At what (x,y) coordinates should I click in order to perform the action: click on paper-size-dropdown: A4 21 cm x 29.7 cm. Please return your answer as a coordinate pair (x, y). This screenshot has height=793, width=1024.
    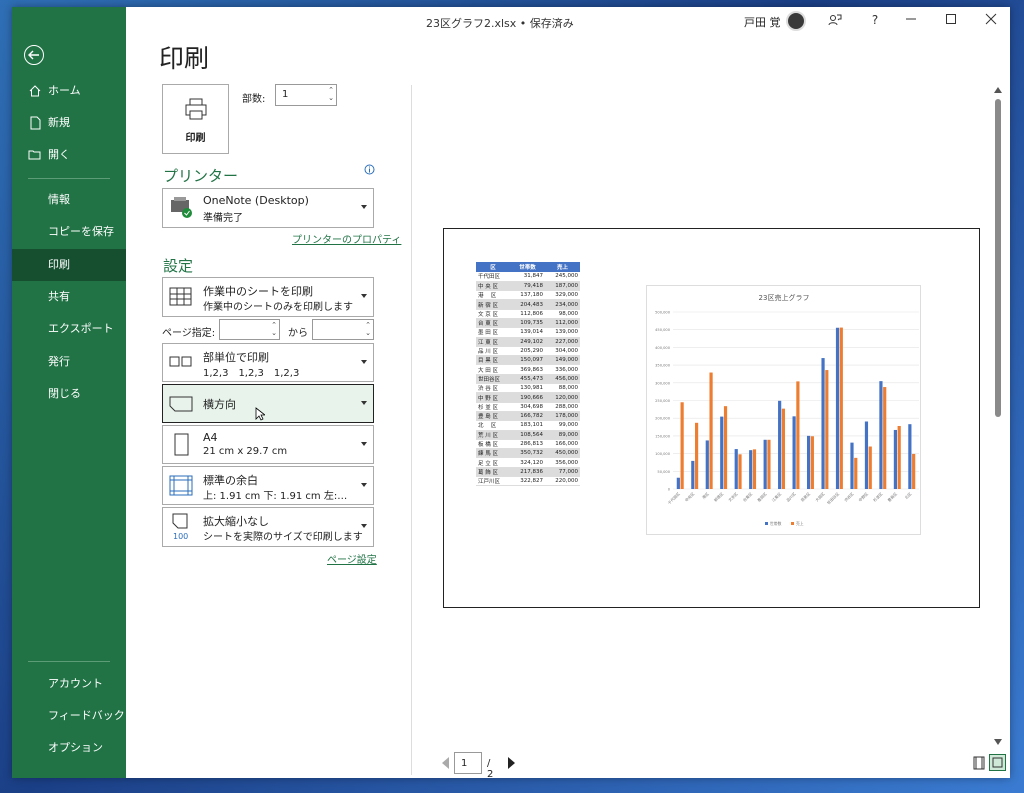
    Looking at the image, I should click on (268, 444).